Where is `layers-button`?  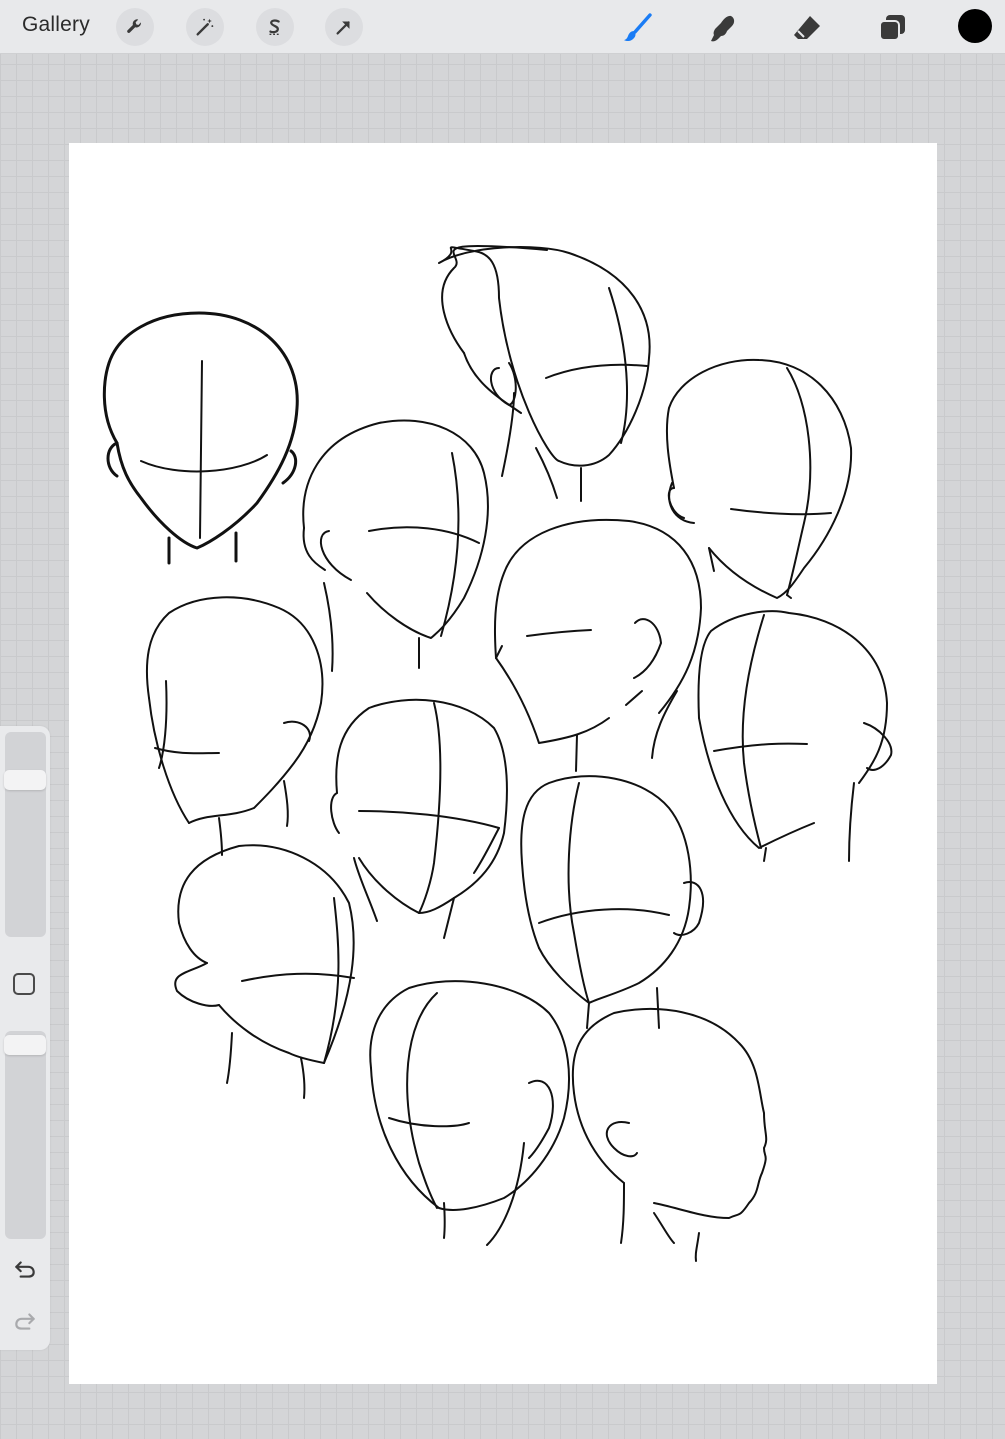
layers-button is located at coordinates (892, 28).